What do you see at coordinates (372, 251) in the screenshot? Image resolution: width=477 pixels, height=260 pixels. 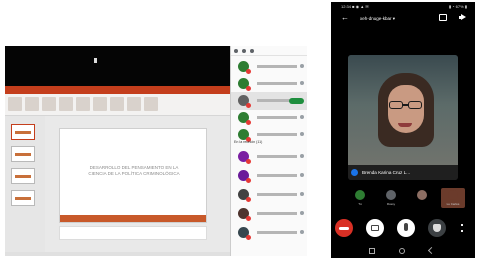 I see `recent-apps-icon` at bounding box center [372, 251].